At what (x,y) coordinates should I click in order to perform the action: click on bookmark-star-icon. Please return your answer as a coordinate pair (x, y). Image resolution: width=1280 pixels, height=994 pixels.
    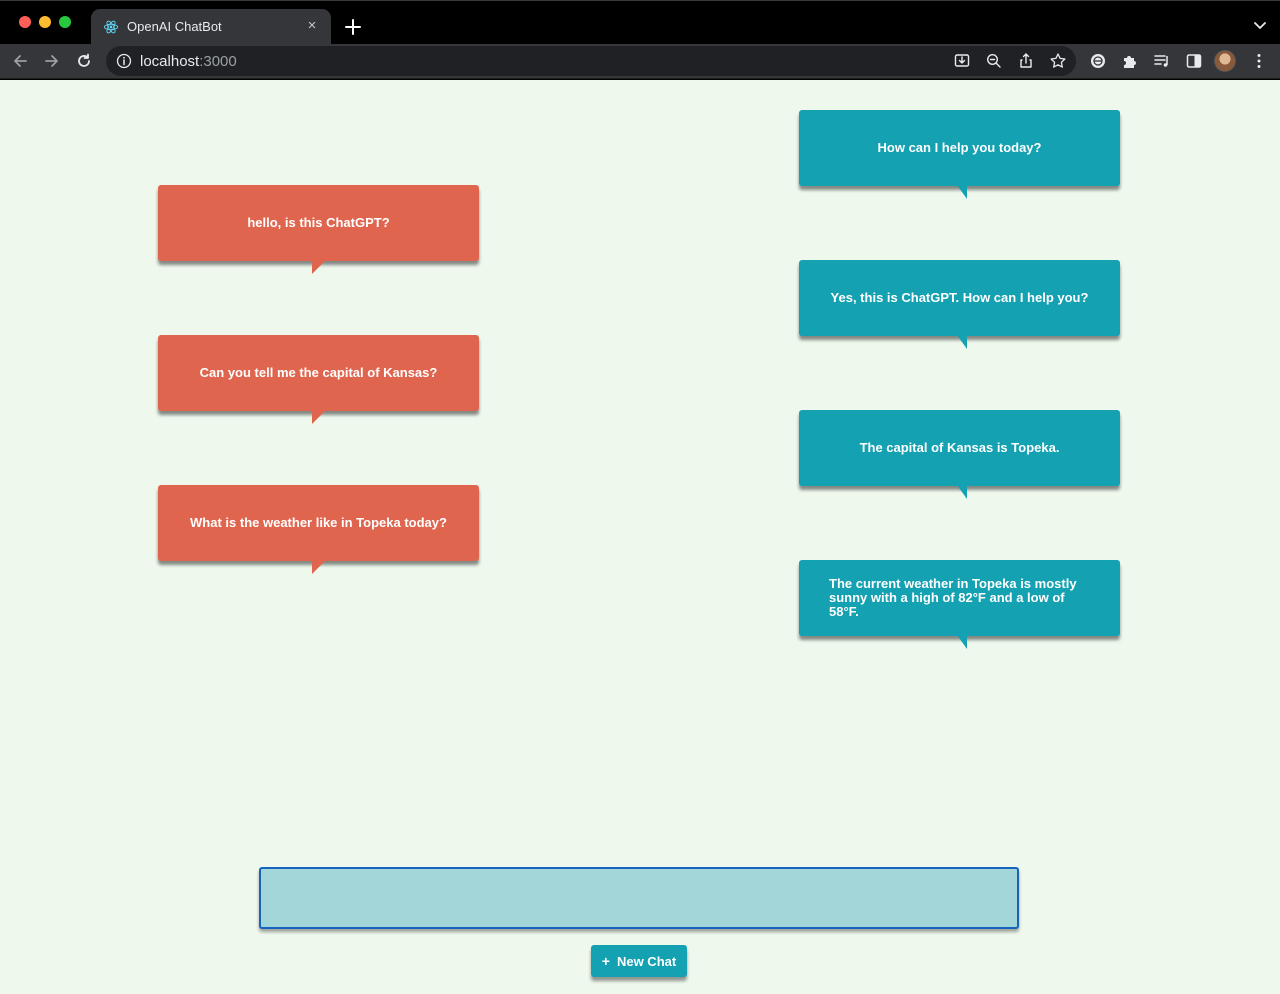
    Looking at the image, I should click on (1058, 61).